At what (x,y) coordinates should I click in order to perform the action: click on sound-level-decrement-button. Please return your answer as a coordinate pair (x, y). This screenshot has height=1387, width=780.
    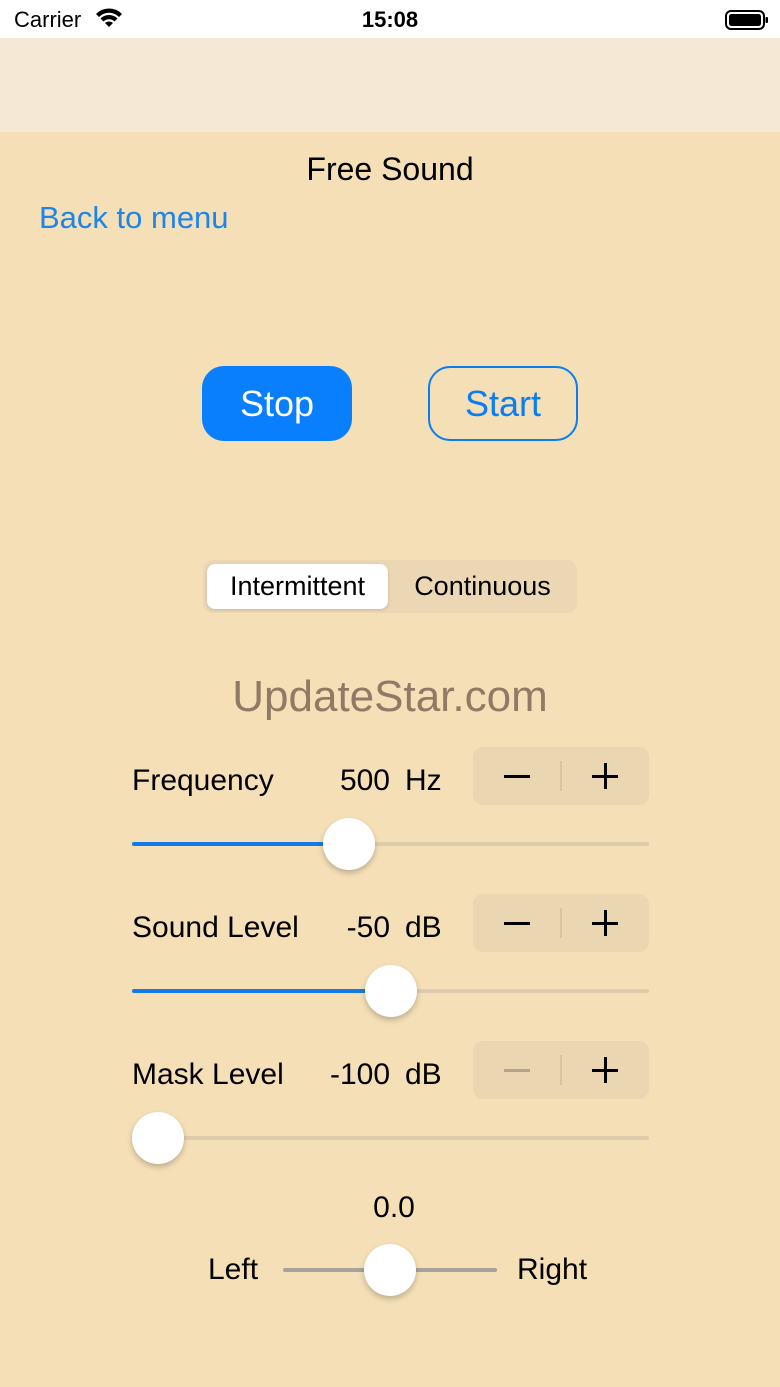
    Looking at the image, I should click on (517, 923).